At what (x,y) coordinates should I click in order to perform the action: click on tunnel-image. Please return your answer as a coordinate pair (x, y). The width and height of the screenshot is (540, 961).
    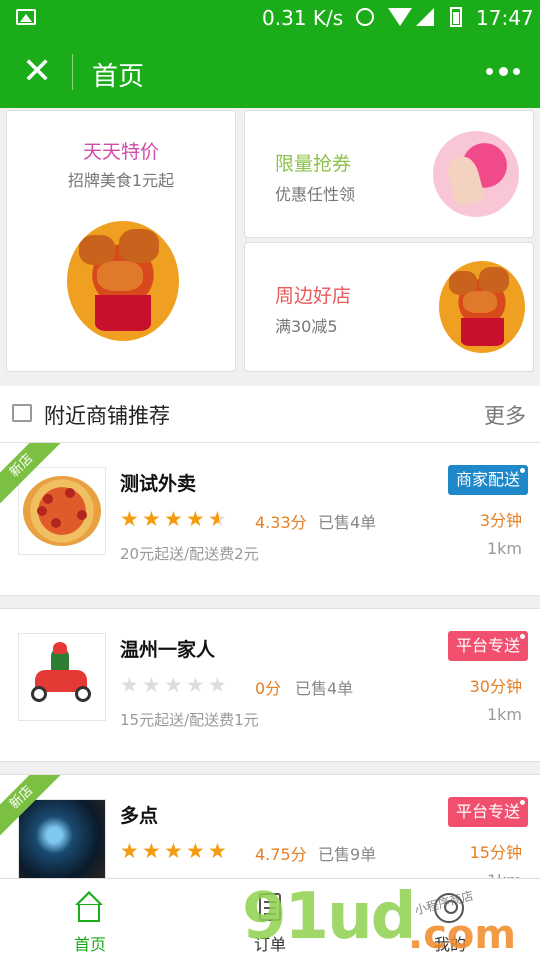
    Looking at the image, I should click on (62, 843).